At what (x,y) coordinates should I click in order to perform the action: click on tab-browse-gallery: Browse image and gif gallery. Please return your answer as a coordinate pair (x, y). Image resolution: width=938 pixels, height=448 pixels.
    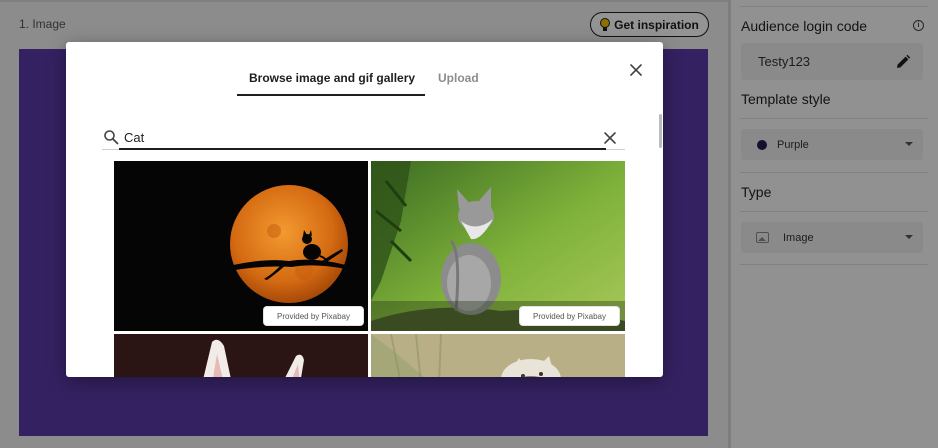
    Looking at the image, I should click on (332, 78).